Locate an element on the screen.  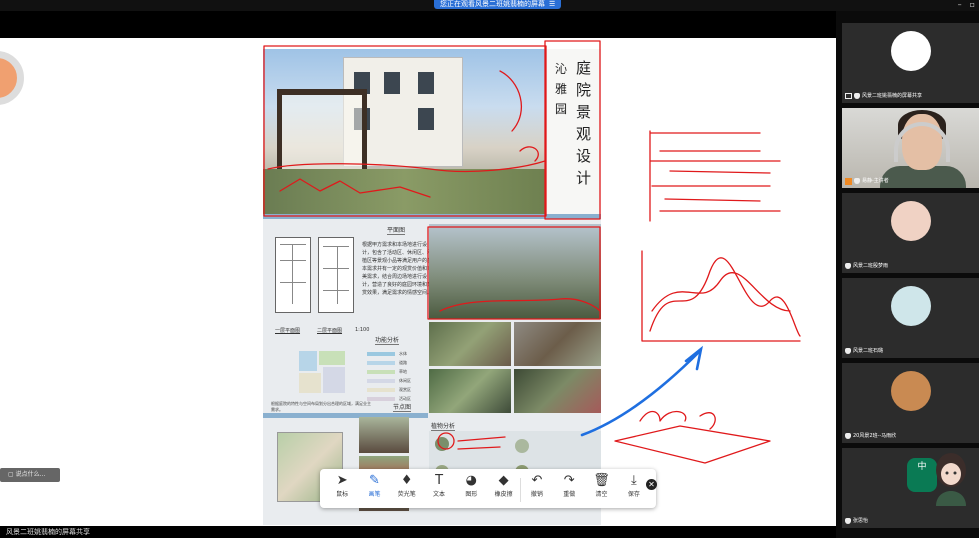
hero-render-image is located at coordinates (404, 131).